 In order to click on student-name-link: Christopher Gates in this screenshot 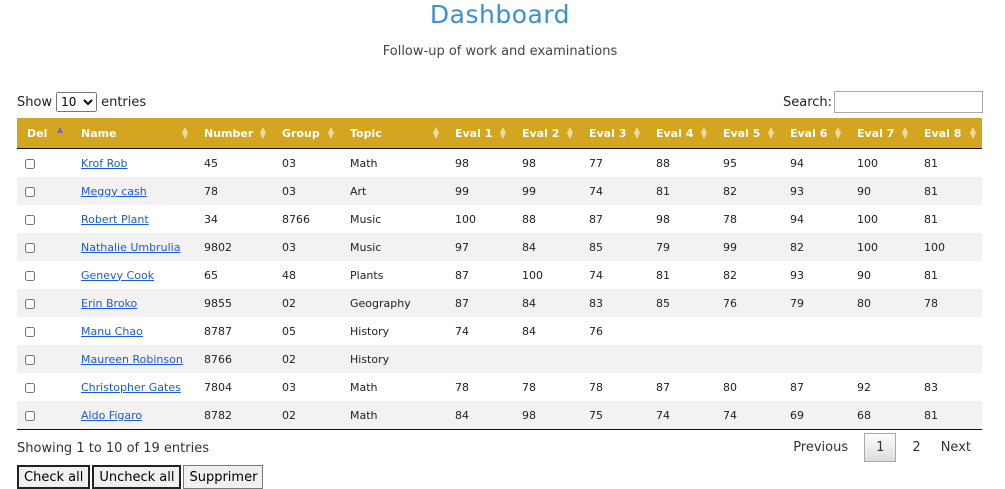, I will do `click(131, 387)`.